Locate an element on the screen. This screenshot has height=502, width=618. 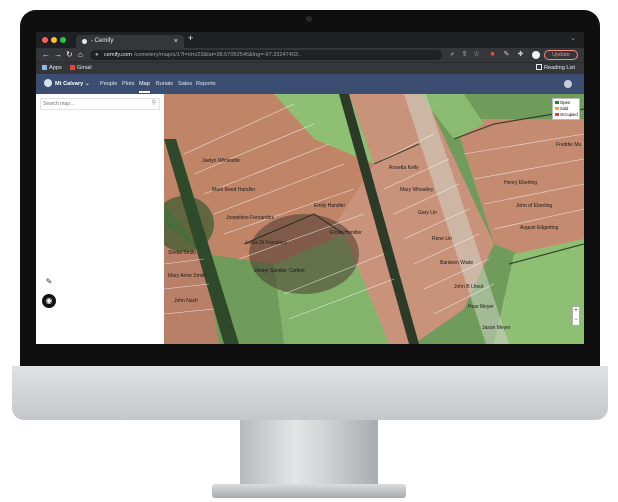
map-sidebar: ⚲ is located at coordinates (100, 219).